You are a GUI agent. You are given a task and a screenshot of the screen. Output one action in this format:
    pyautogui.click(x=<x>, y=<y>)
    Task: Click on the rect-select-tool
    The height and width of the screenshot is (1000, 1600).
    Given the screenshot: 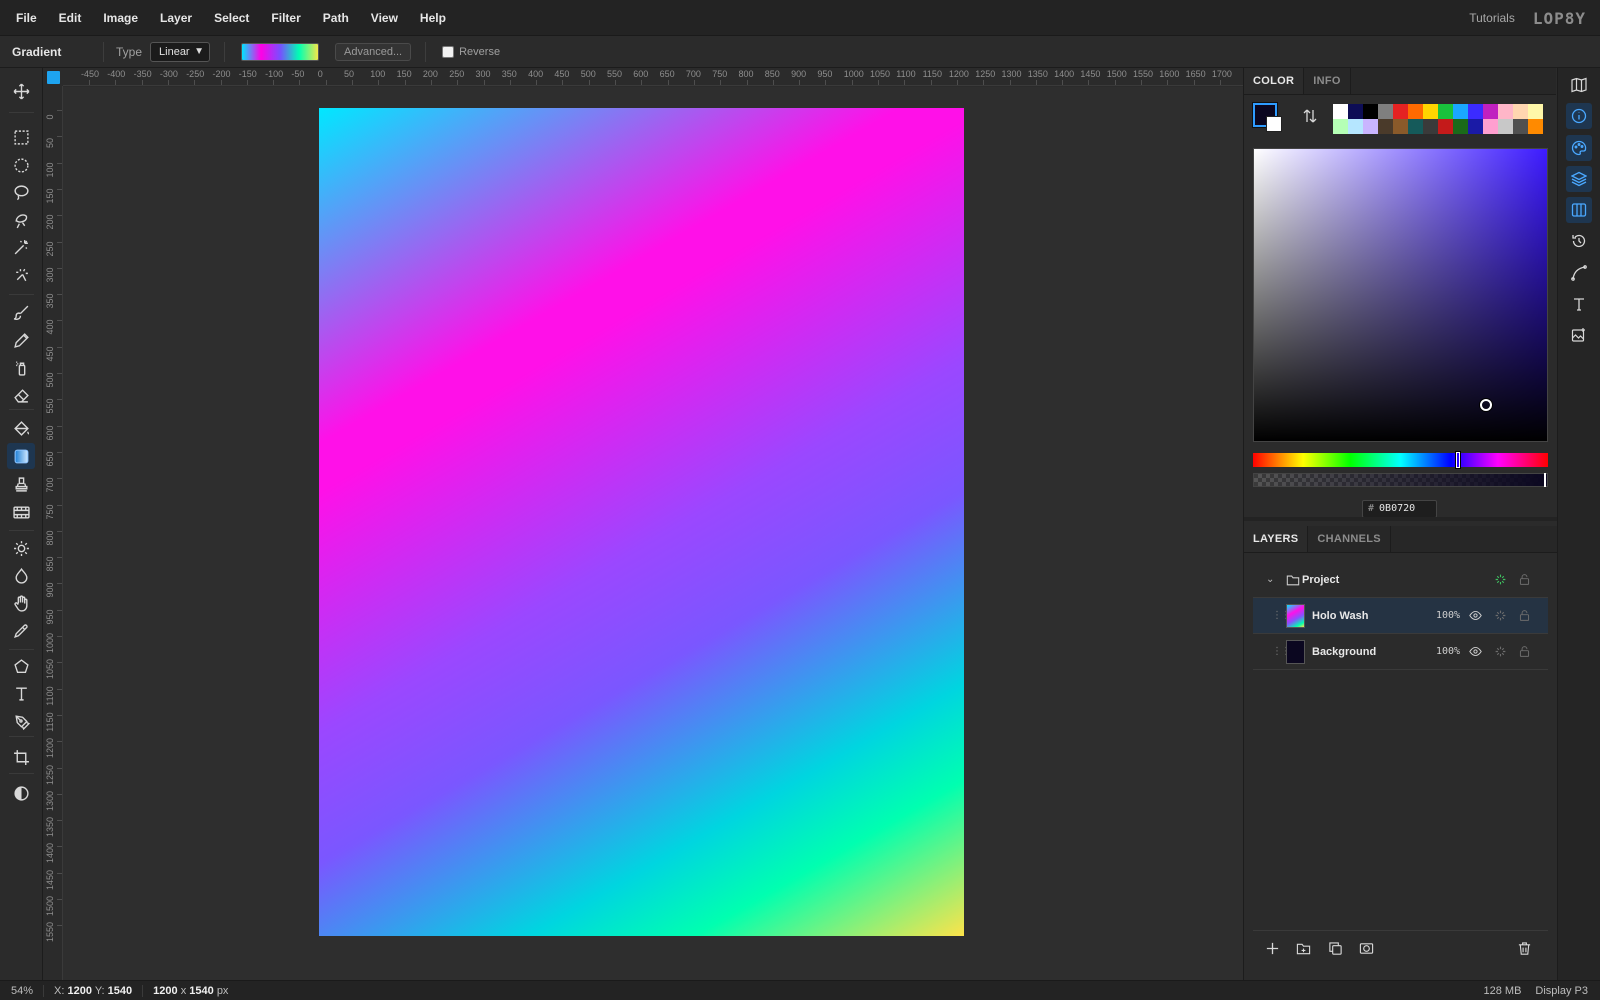 What is the action you would take?
    pyautogui.click(x=21, y=137)
    